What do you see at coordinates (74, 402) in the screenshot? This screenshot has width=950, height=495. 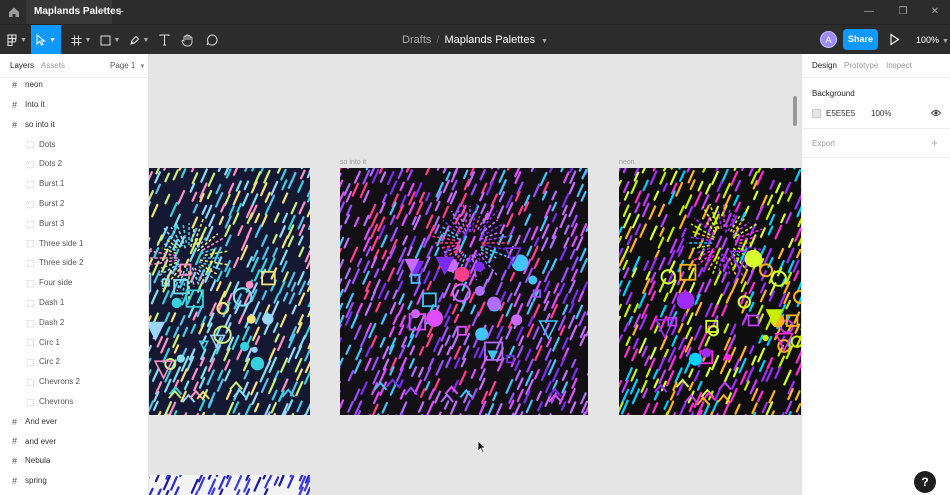 I see `layer-row: ⬚ Chevrons` at bounding box center [74, 402].